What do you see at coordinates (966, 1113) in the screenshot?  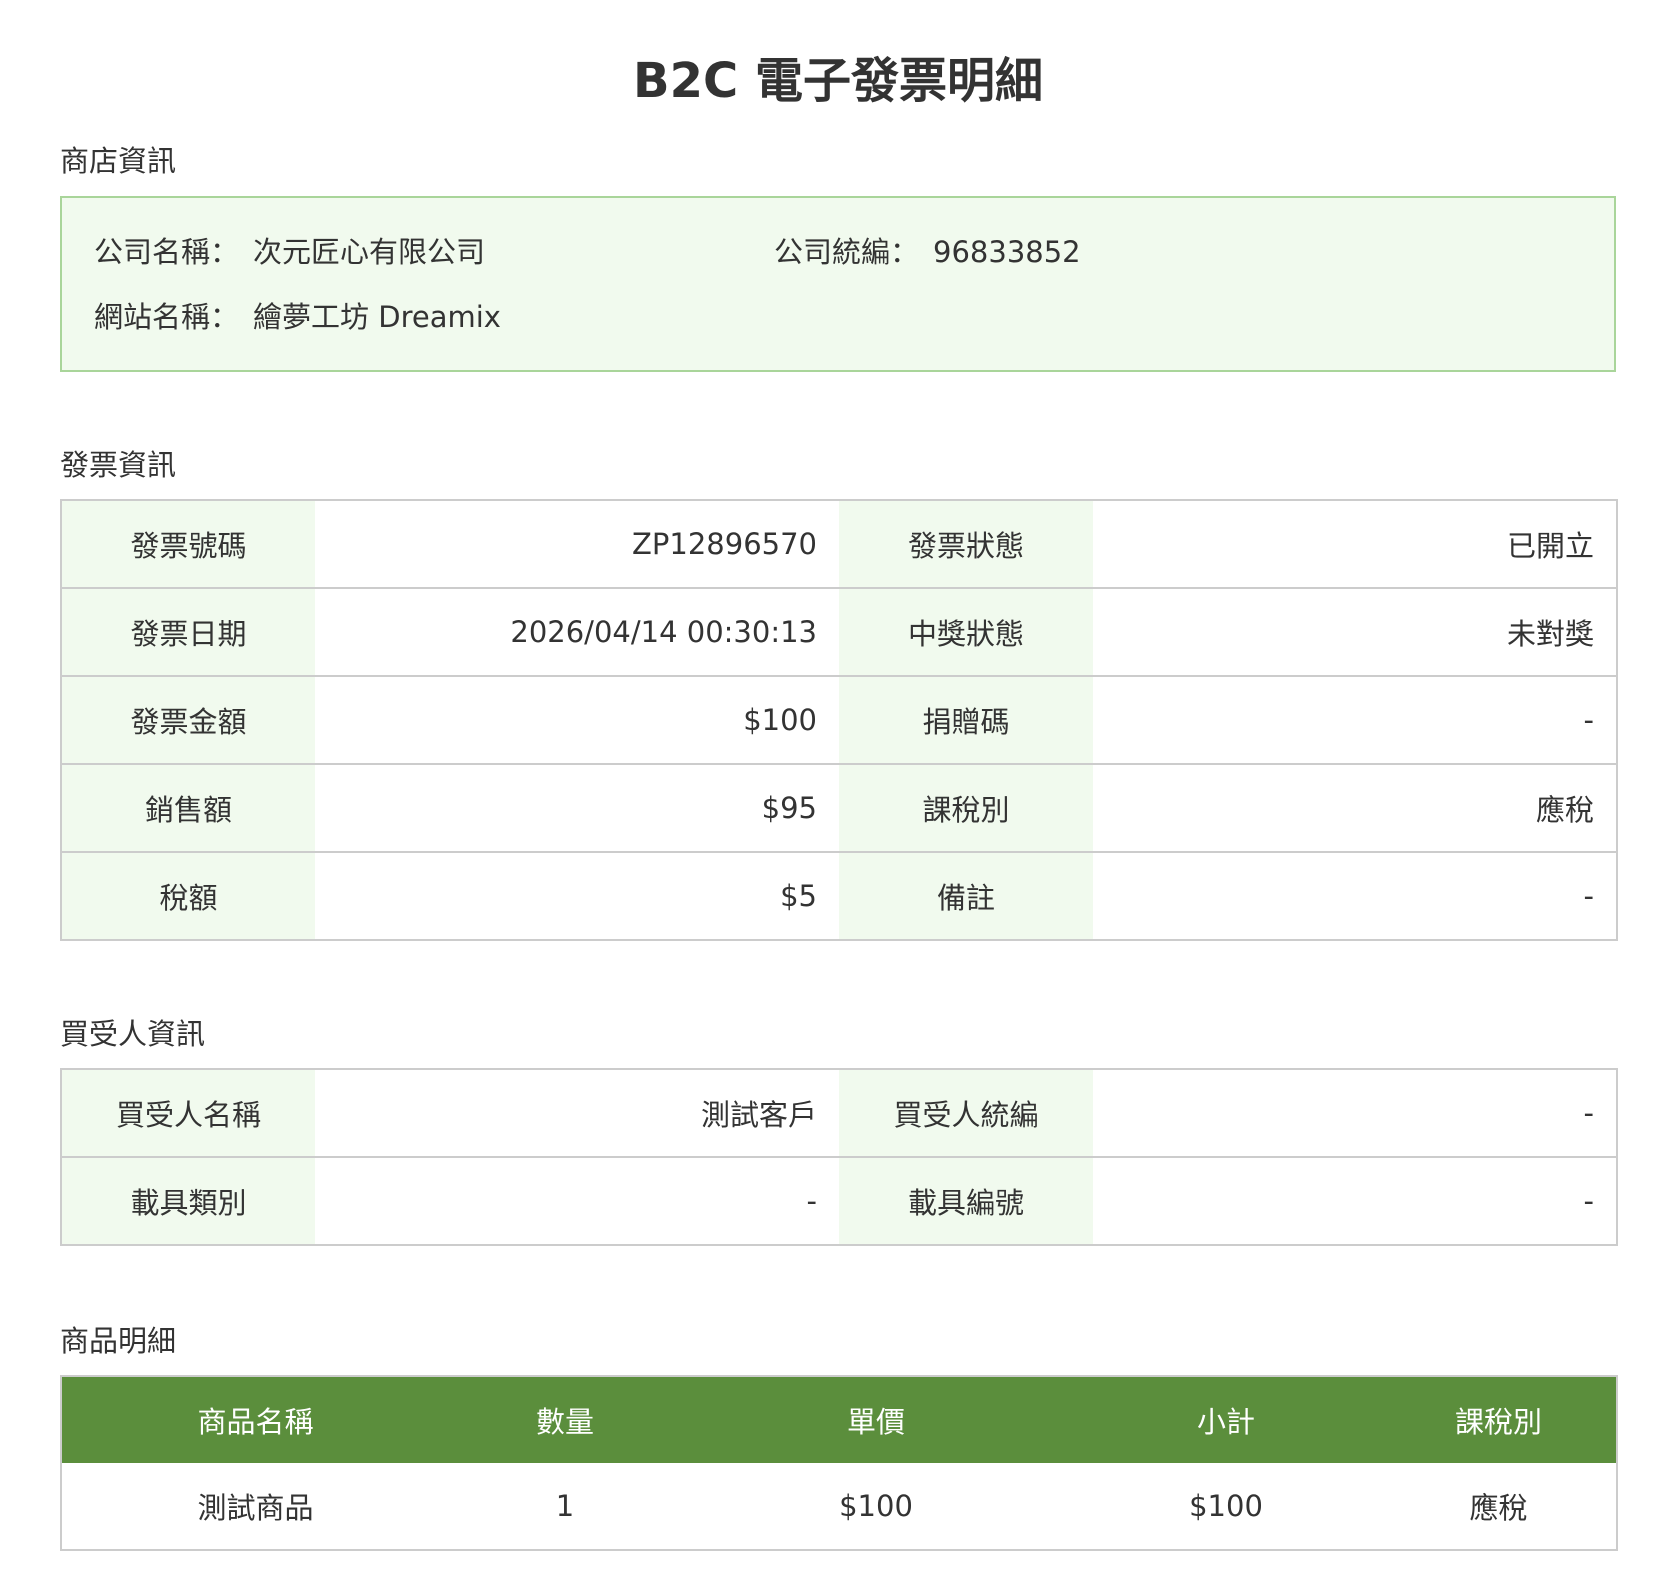 I see `buyer-tax-id-label: 買受人統編` at bounding box center [966, 1113].